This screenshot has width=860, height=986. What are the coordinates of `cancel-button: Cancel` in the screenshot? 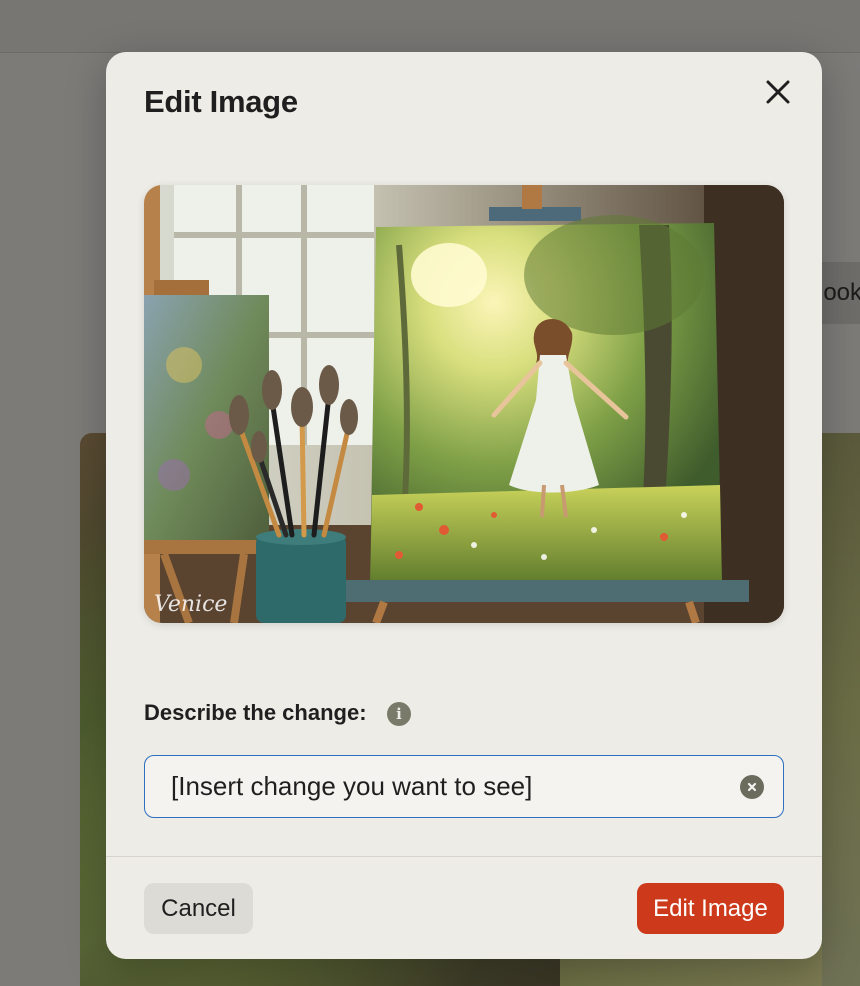 It's located at (198, 908).